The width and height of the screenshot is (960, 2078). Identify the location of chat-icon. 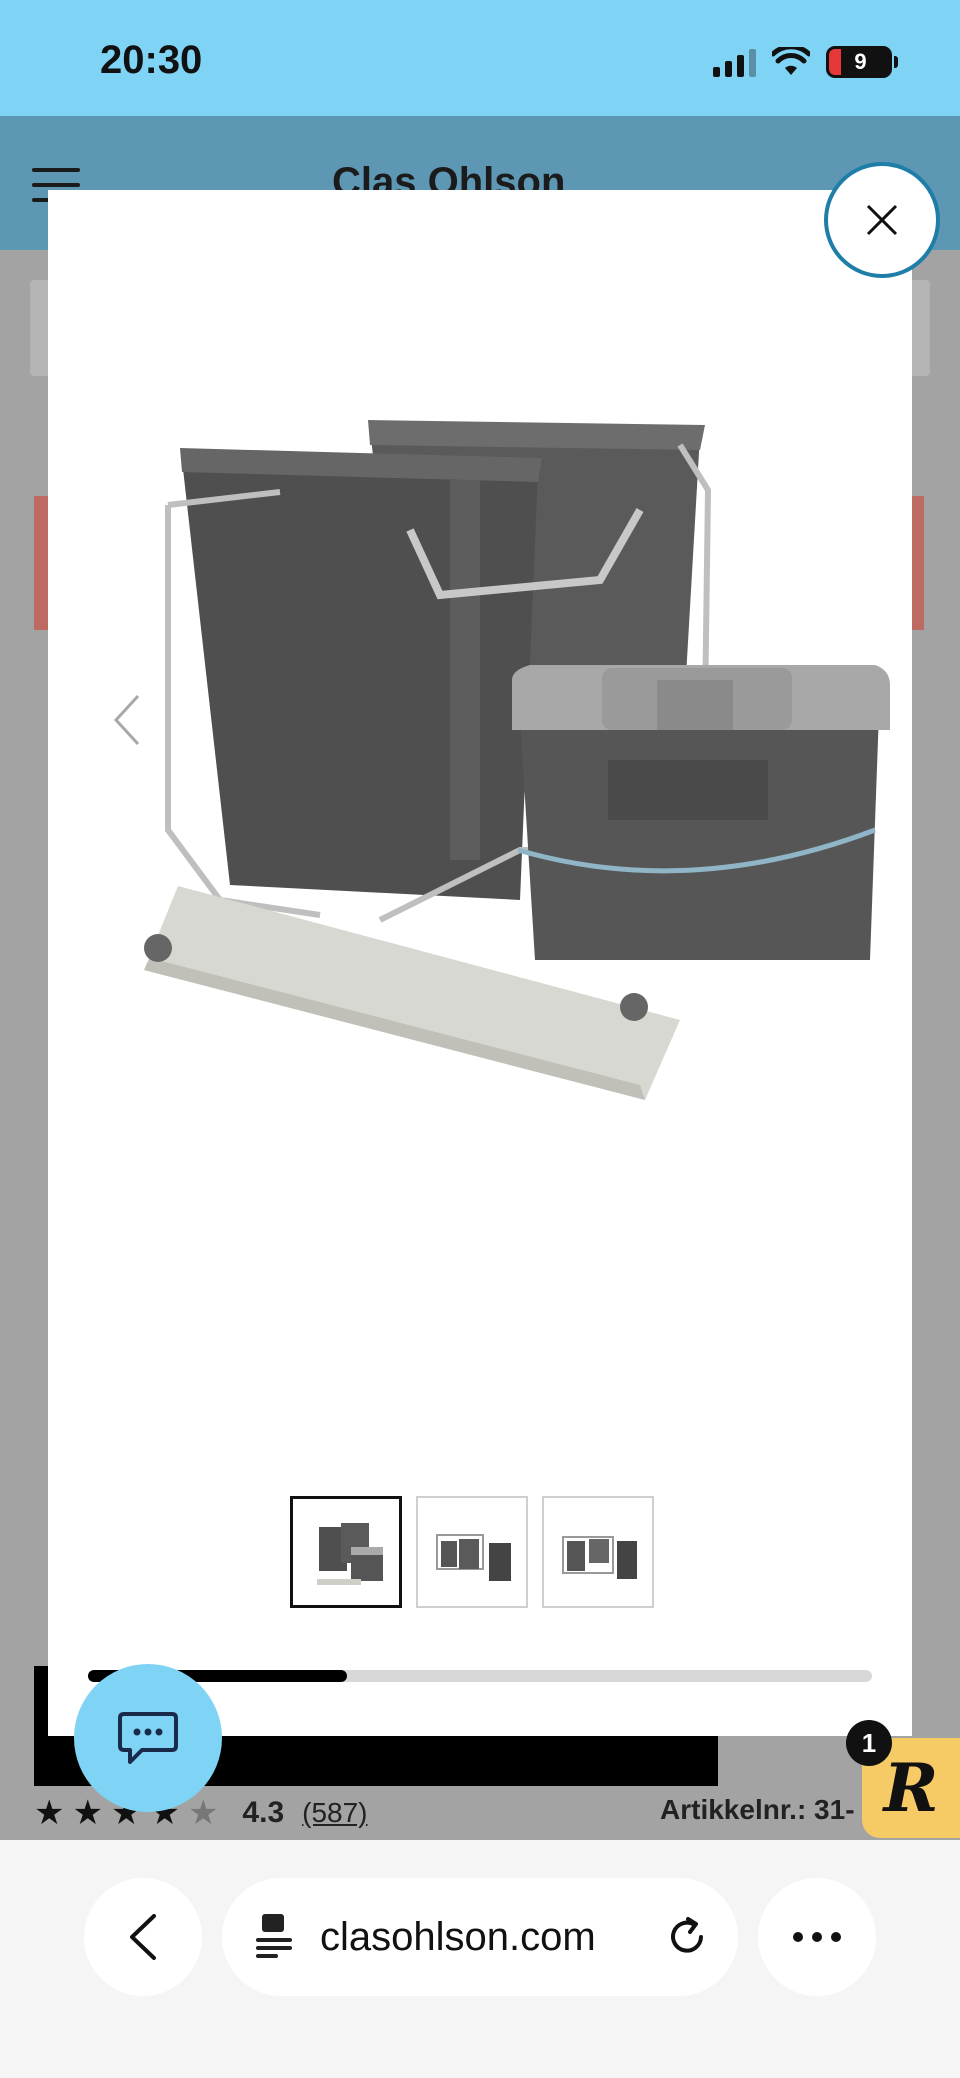
(148, 1738).